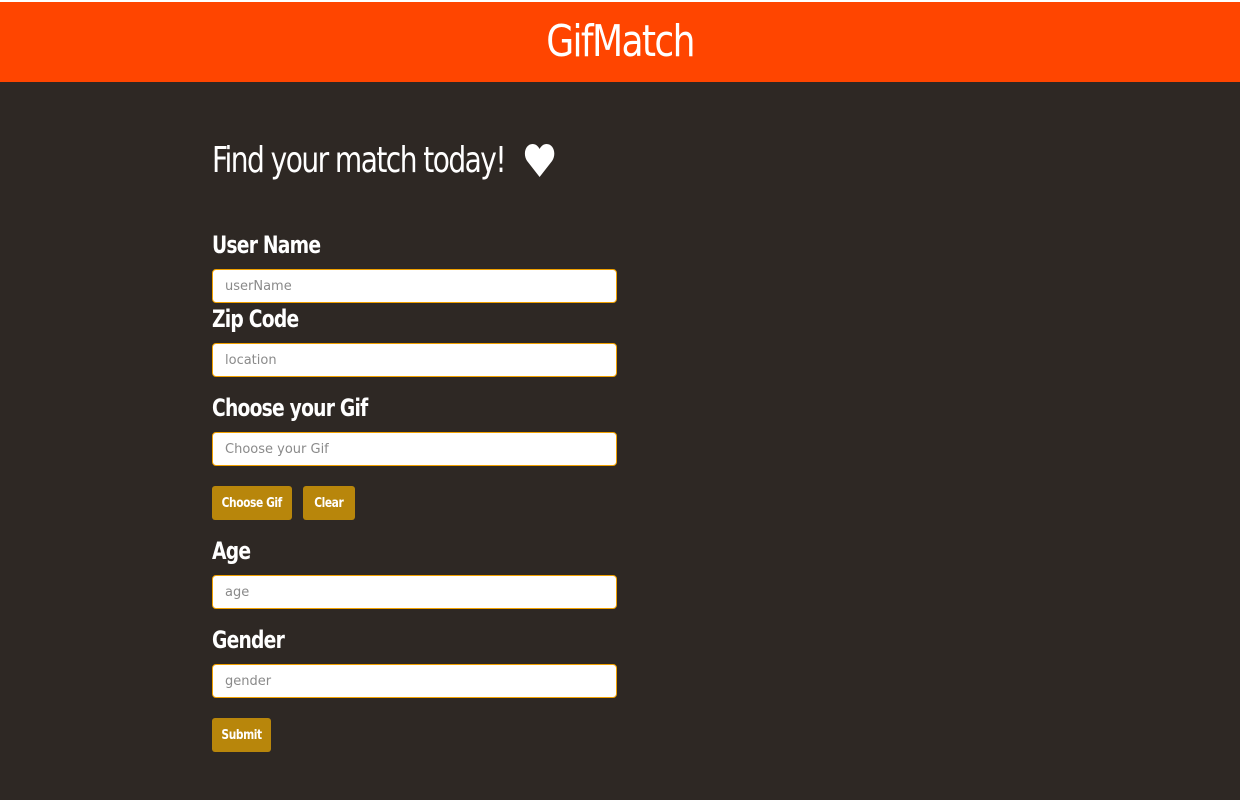 The image size is (1240, 800). What do you see at coordinates (231, 551) in the screenshot?
I see `age-label: Age` at bounding box center [231, 551].